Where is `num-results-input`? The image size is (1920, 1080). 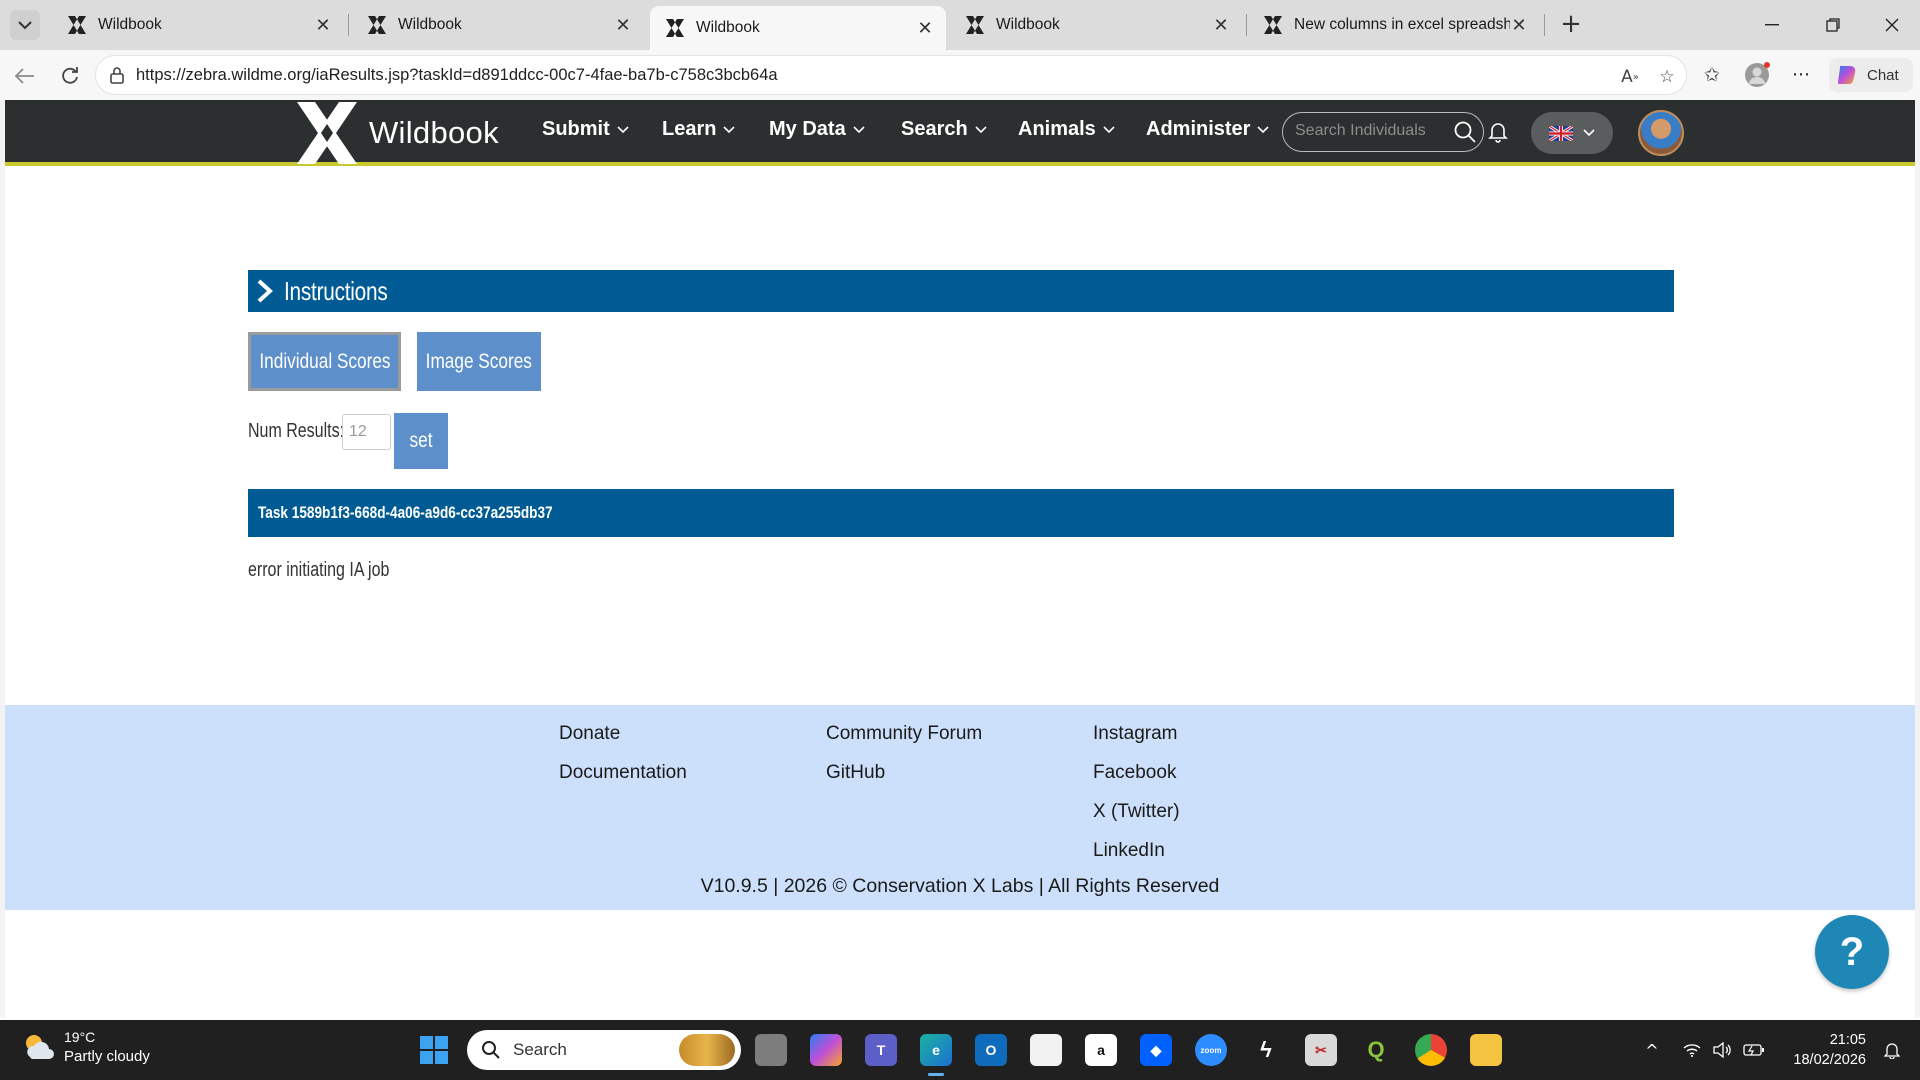 num-results-input is located at coordinates (366, 432).